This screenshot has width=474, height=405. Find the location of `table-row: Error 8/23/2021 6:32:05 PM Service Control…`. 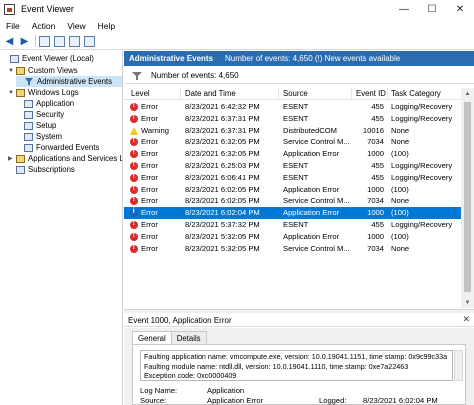

table-row: Error 8/23/2021 6:32:05 PM Service Control… is located at coordinates (292, 142).